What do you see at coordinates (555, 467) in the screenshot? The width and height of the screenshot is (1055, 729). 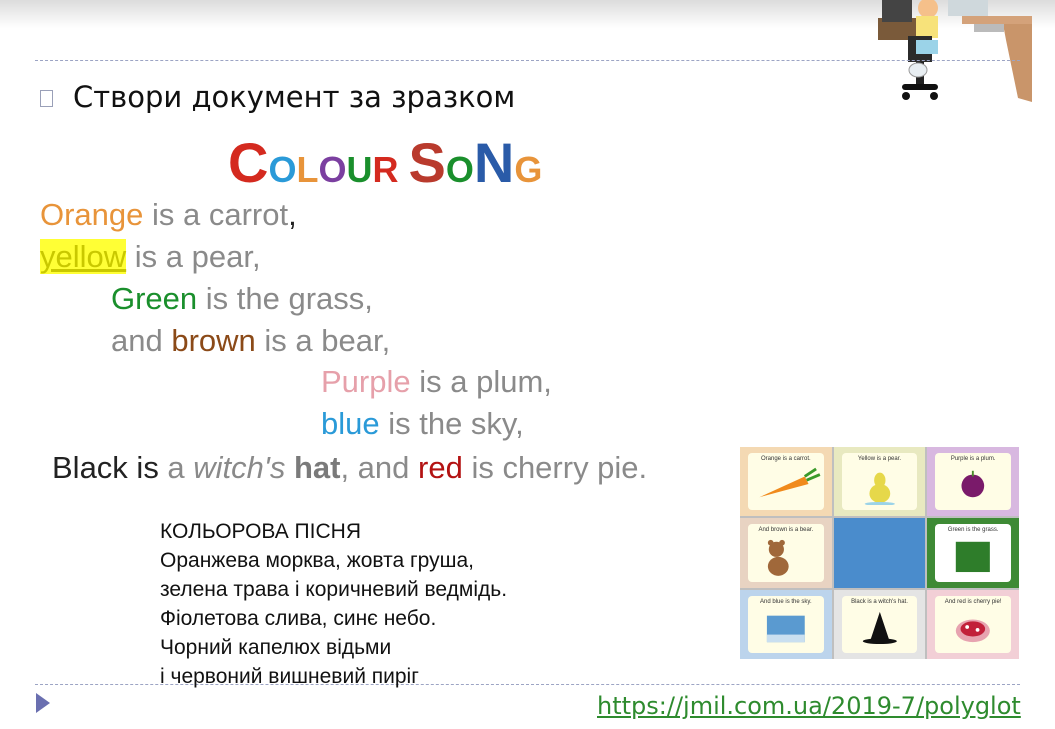 I see `poem-text: is cherry pie.` at bounding box center [555, 467].